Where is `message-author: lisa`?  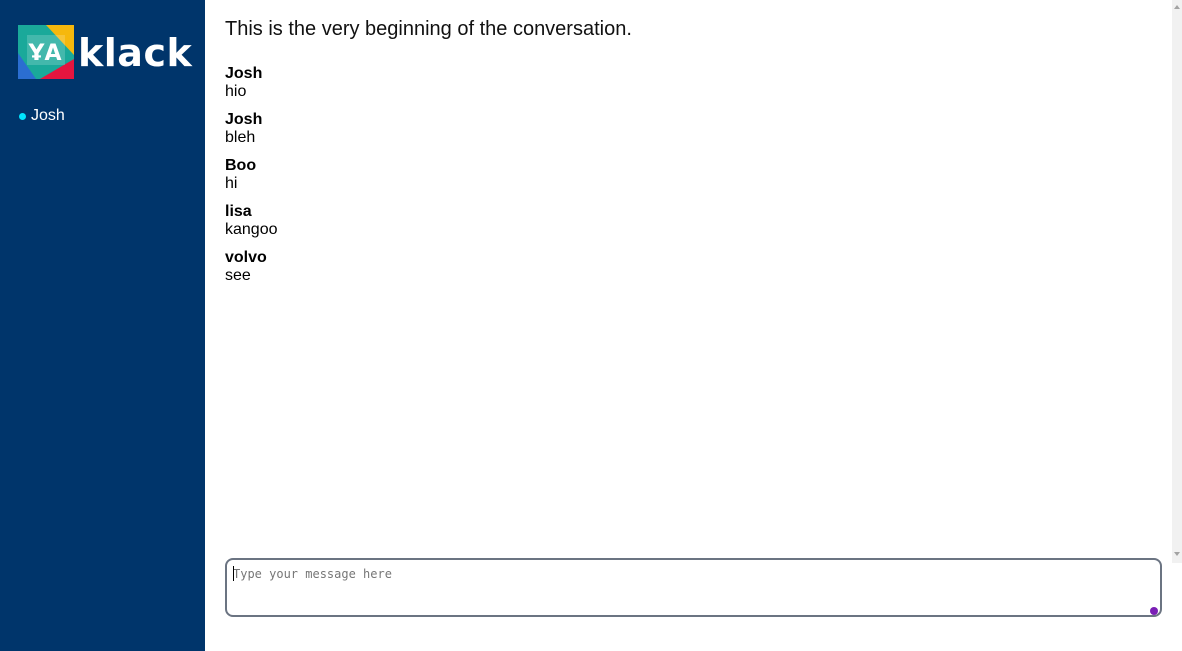
message-author: lisa is located at coordinates (238, 211).